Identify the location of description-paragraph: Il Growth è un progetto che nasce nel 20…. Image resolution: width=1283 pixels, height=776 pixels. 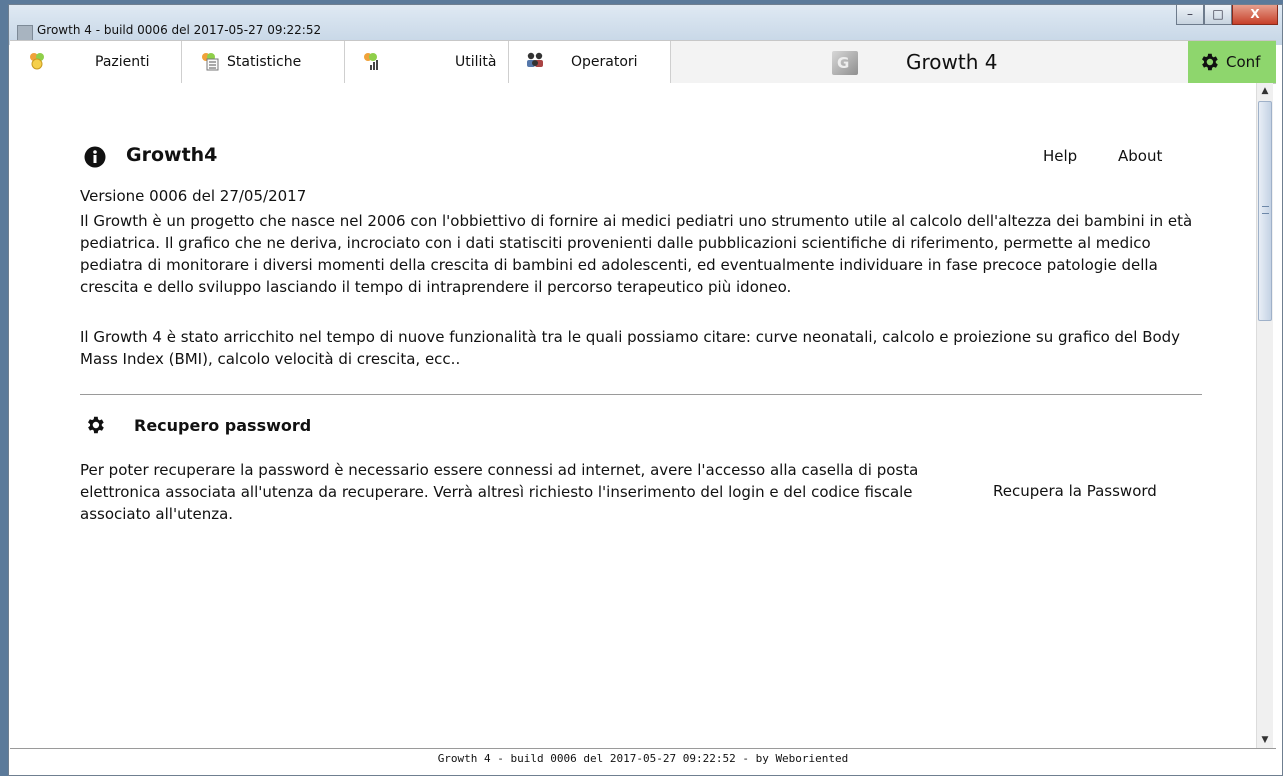
(636, 254).